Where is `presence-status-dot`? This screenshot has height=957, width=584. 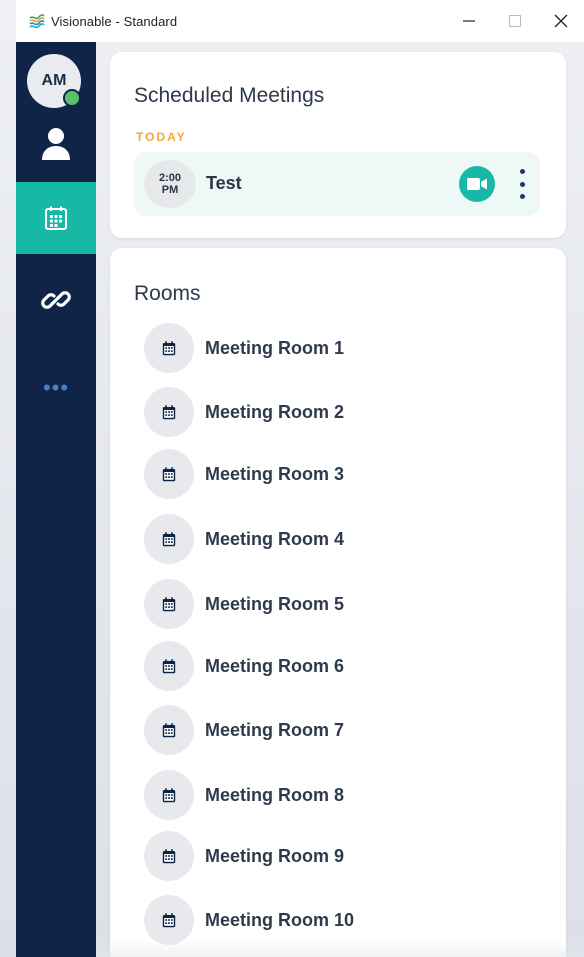 presence-status-dot is located at coordinates (72, 98).